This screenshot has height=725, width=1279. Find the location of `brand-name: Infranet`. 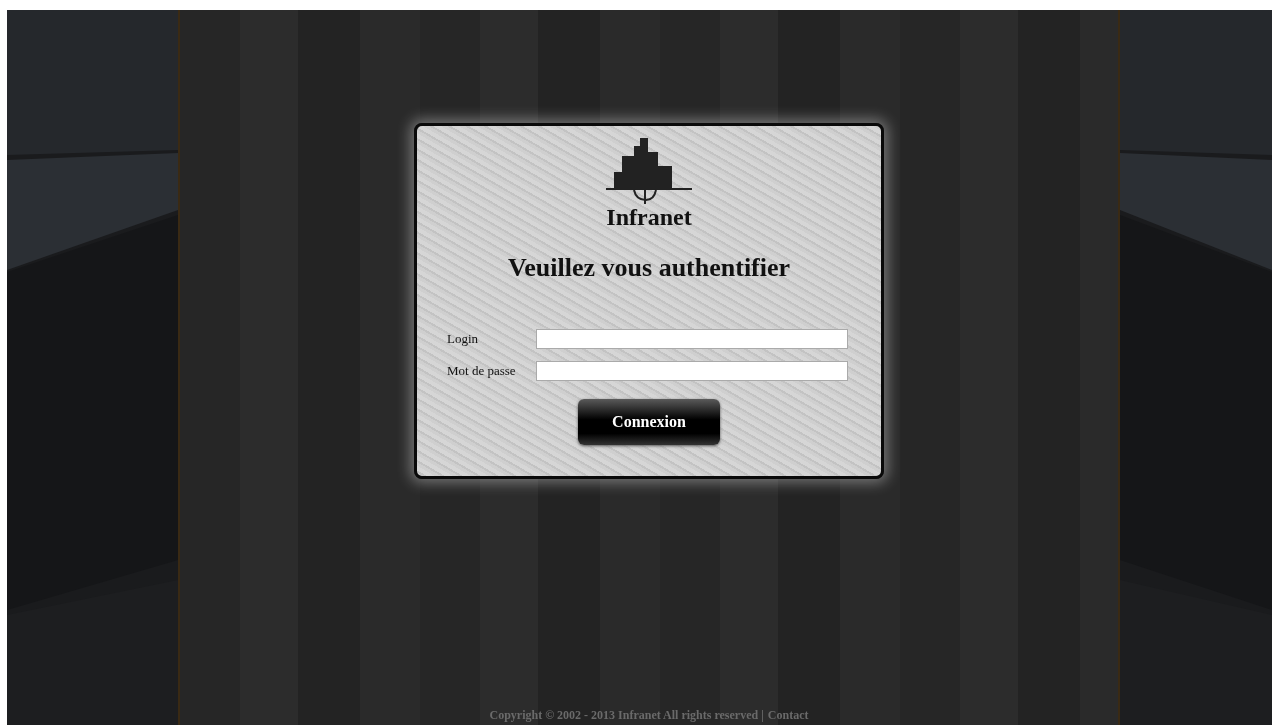

brand-name: Infranet is located at coordinates (649, 217).